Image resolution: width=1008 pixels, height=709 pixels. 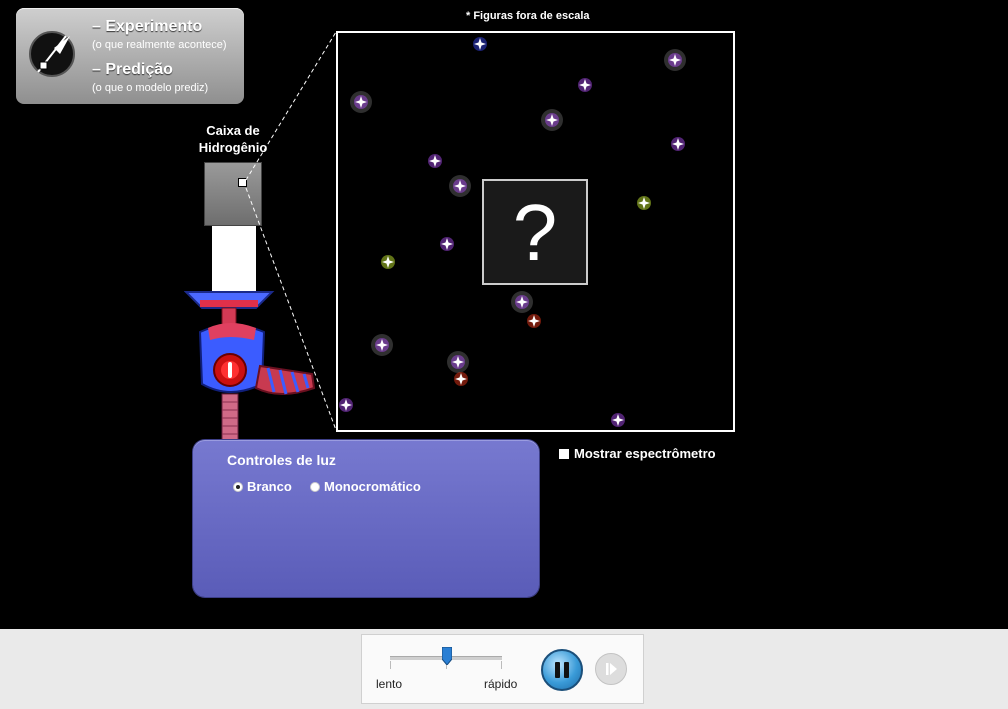 I want to click on speed-slider-thumb, so click(x=447, y=656).